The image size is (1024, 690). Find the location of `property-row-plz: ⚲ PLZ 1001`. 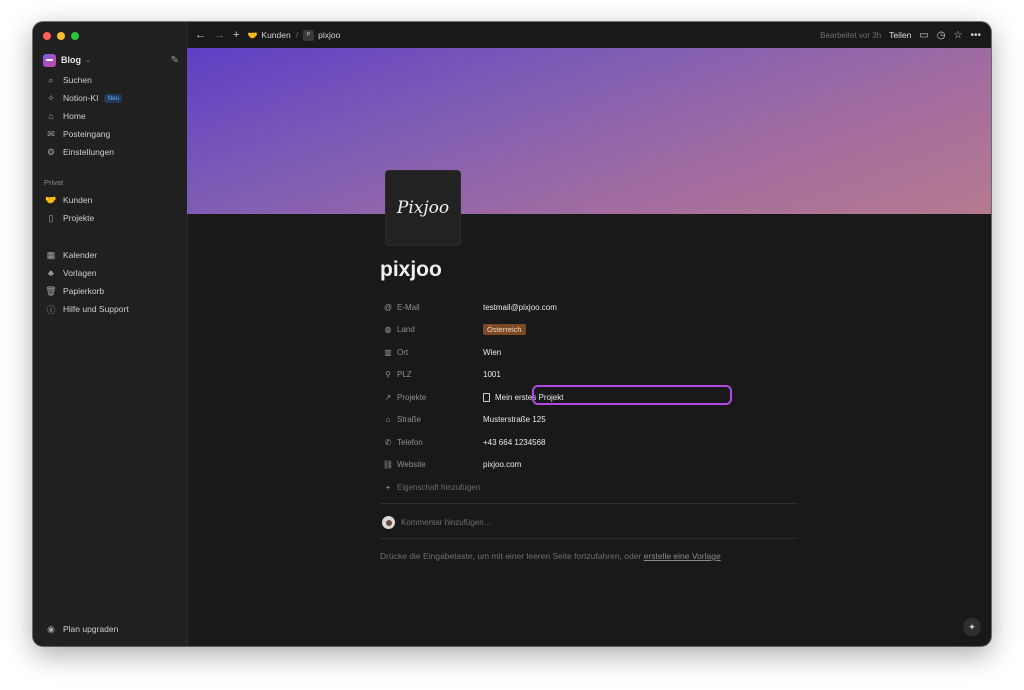

property-row-plz: ⚲ PLZ 1001 is located at coordinates (590, 375).